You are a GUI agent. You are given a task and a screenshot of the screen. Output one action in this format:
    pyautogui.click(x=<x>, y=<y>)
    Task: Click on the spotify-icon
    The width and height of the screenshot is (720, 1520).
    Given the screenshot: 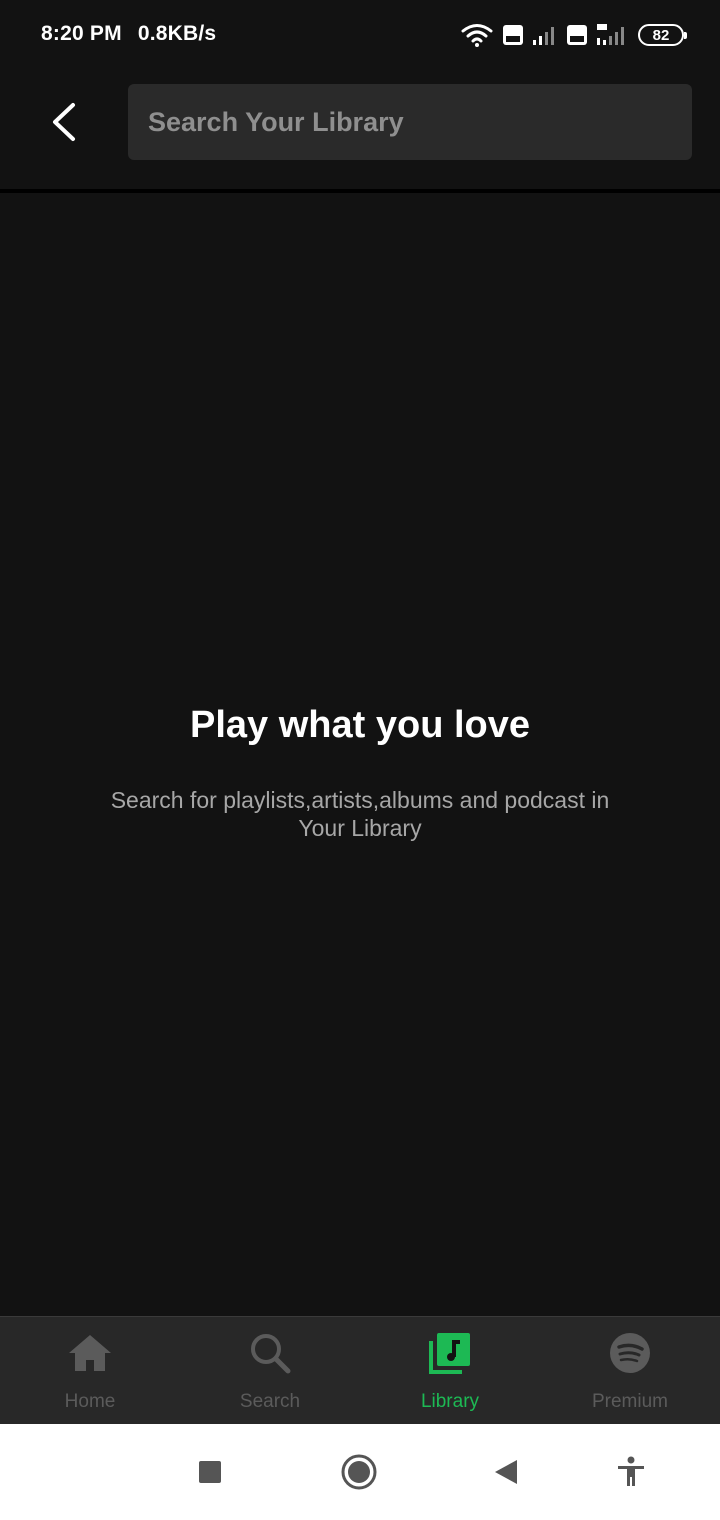 What is the action you would take?
    pyautogui.click(x=630, y=1353)
    